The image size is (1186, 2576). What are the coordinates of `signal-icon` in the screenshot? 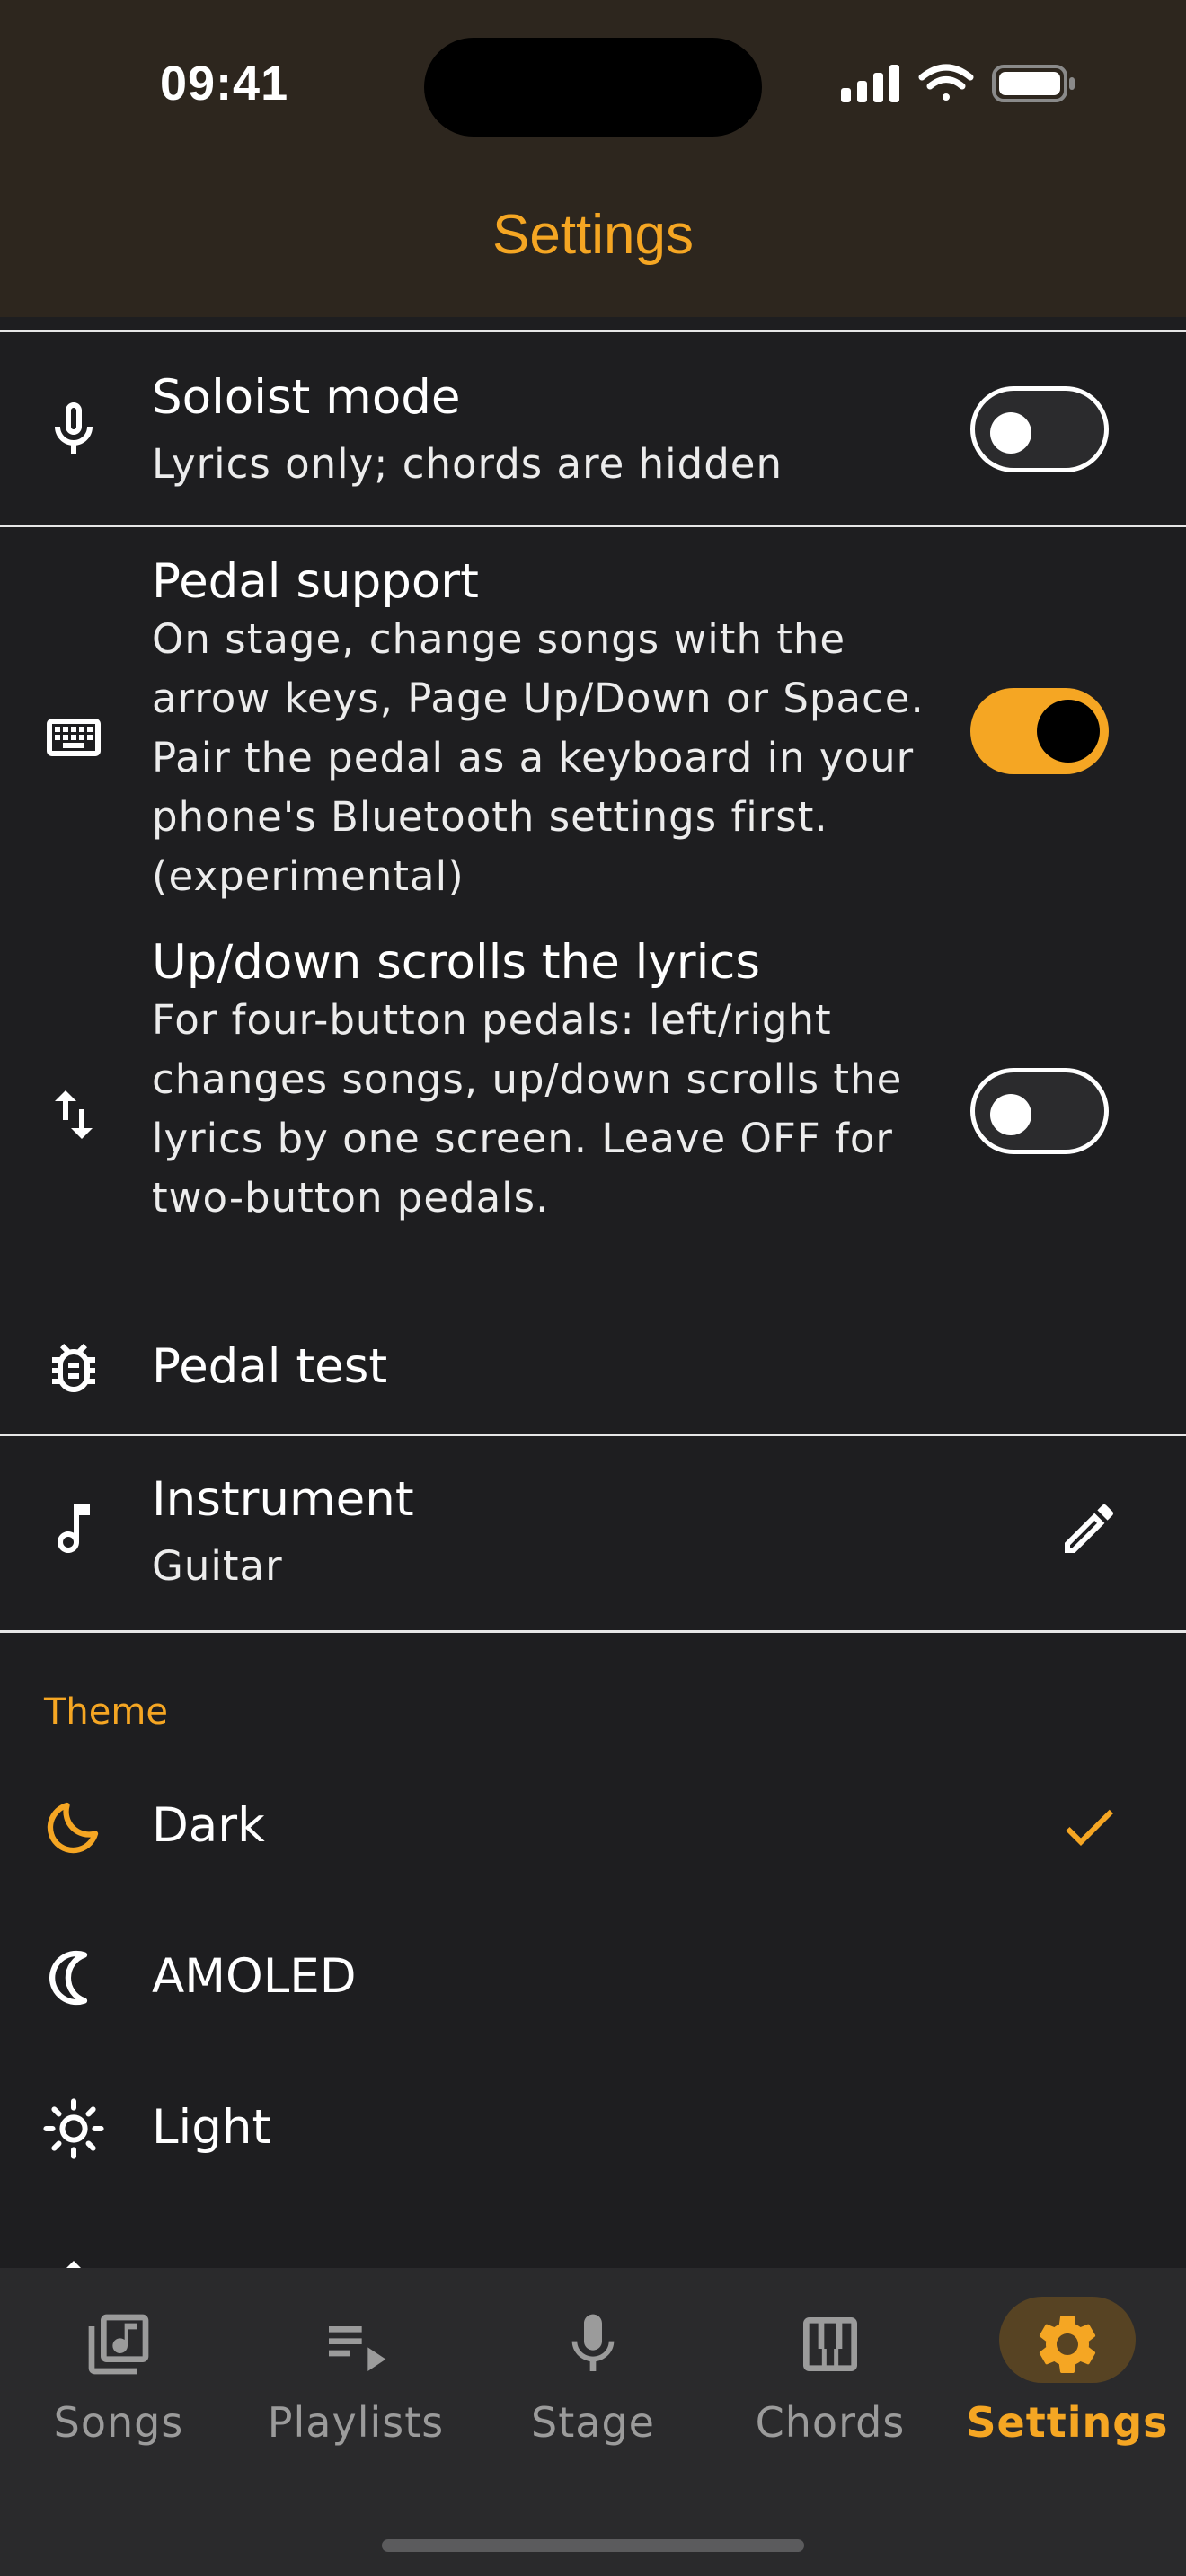 It's located at (870, 83).